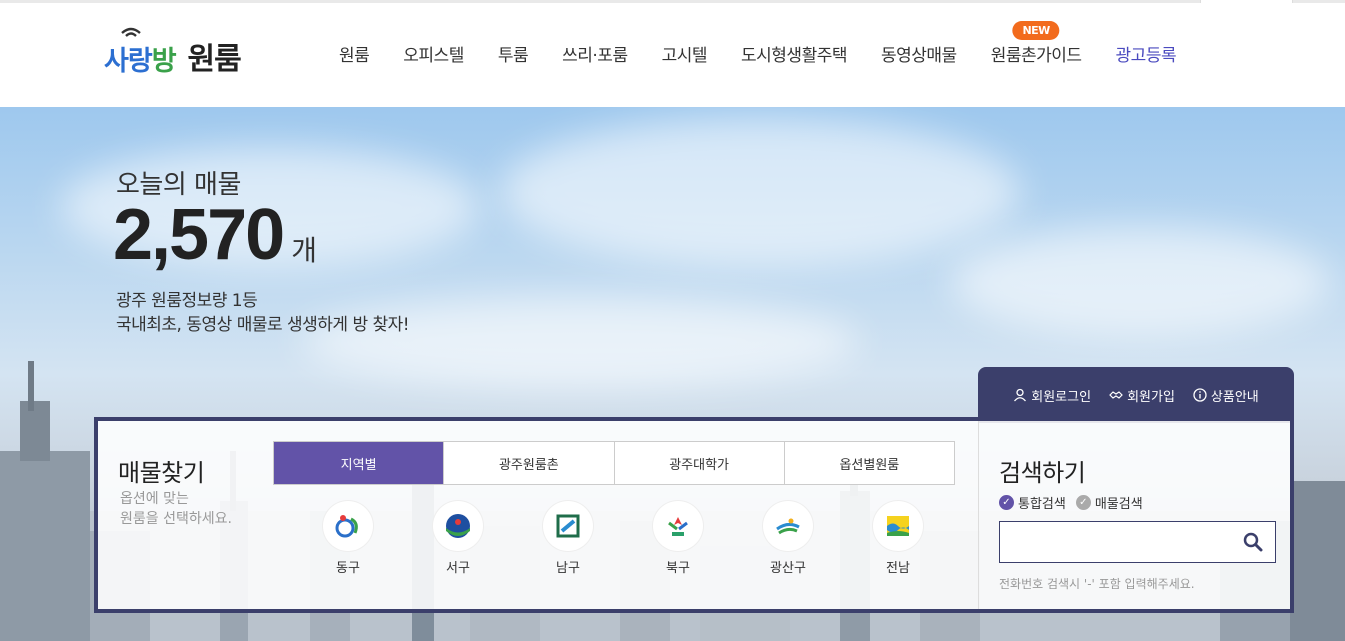  I want to click on search-option-all: ✓ 통합검색, so click(1032, 502).